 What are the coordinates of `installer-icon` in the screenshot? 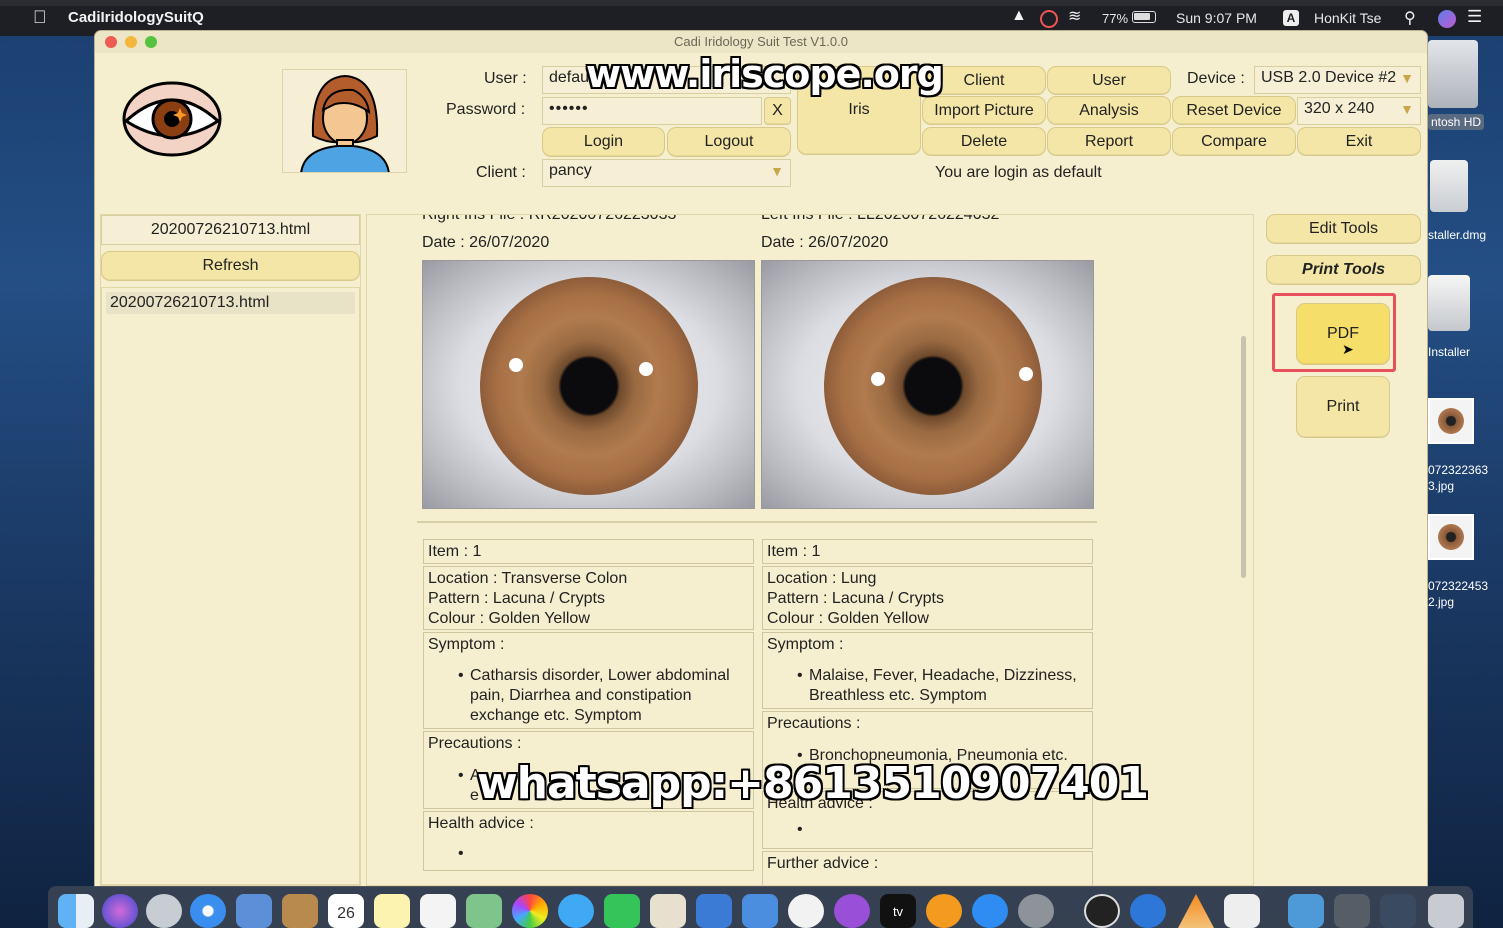 It's located at (1449, 303).